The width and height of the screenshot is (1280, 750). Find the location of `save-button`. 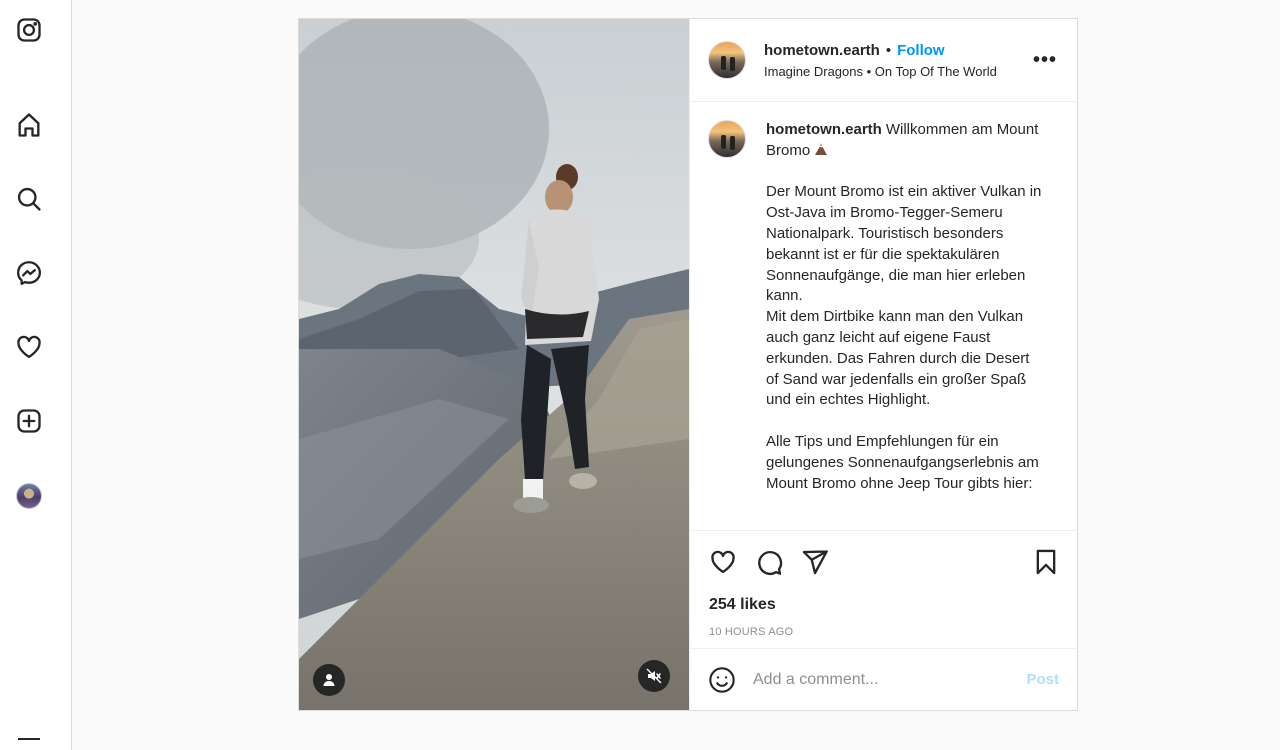

save-button is located at coordinates (1046, 562).